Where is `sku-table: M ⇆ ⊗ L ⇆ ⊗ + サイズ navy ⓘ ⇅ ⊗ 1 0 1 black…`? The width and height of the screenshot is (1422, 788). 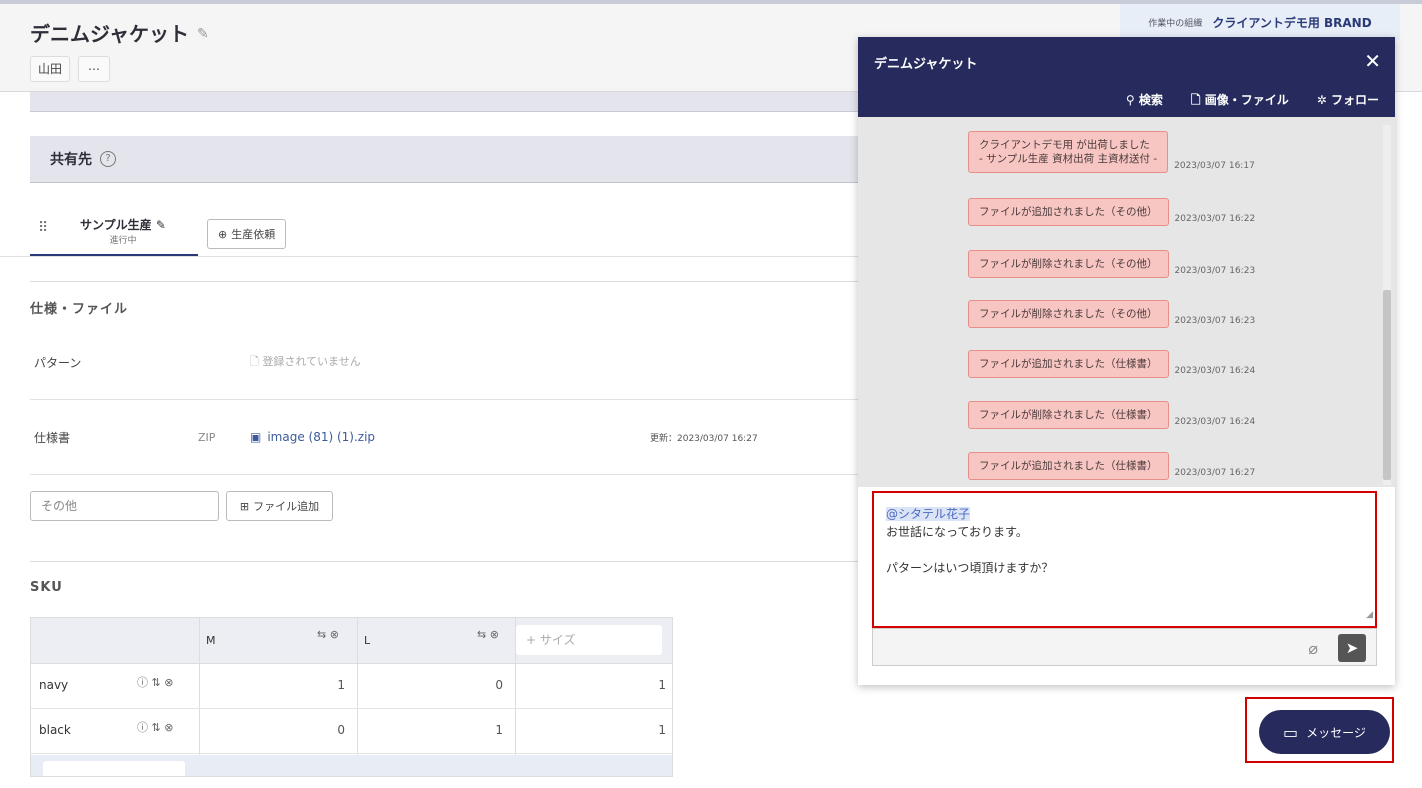 sku-table: M ⇆ ⊗ L ⇆ ⊗ + サイズ navy ⓘ ⇅ ⊗ 1 0 1 black… is located at coordinates (351, 697).